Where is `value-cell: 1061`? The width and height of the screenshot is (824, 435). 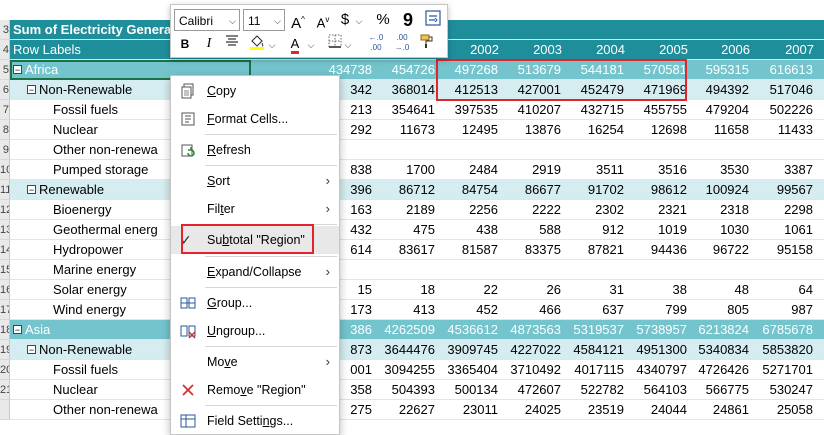
value-cell: 1061 is located at coordinates (782, 230).